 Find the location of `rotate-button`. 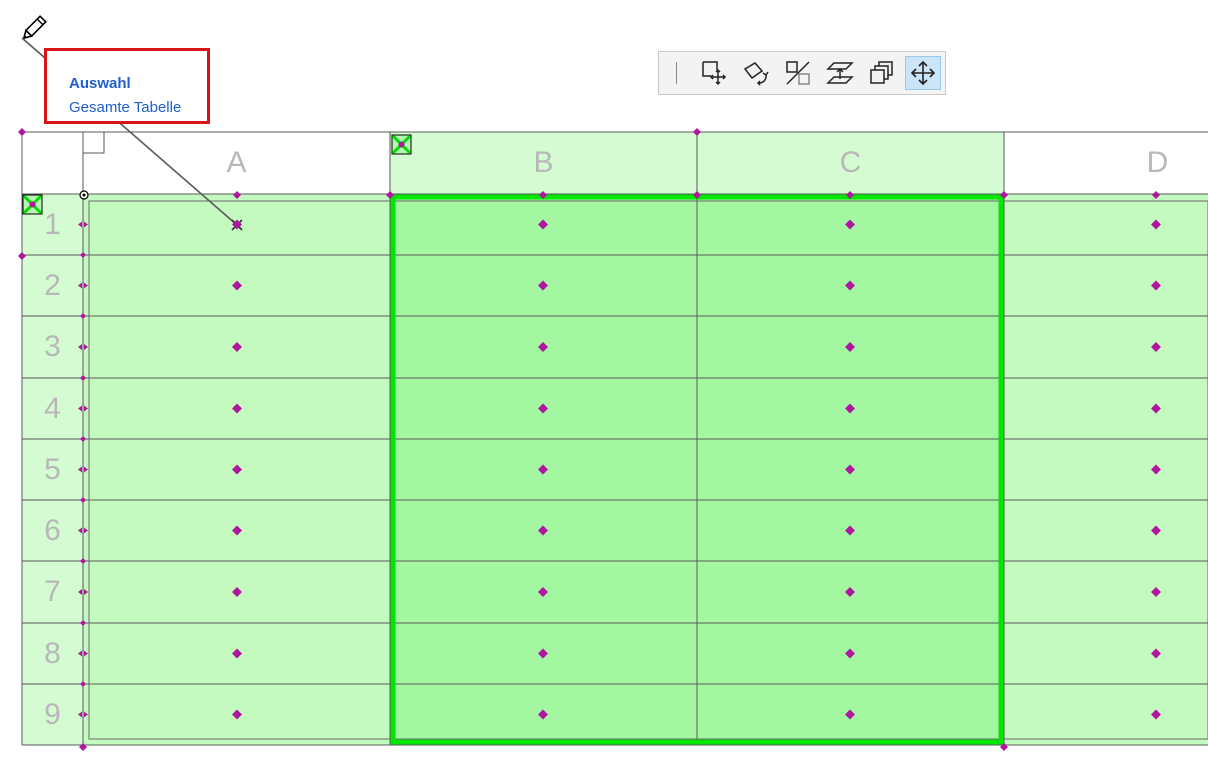

rotate-button is located at coordinates (756, 73).